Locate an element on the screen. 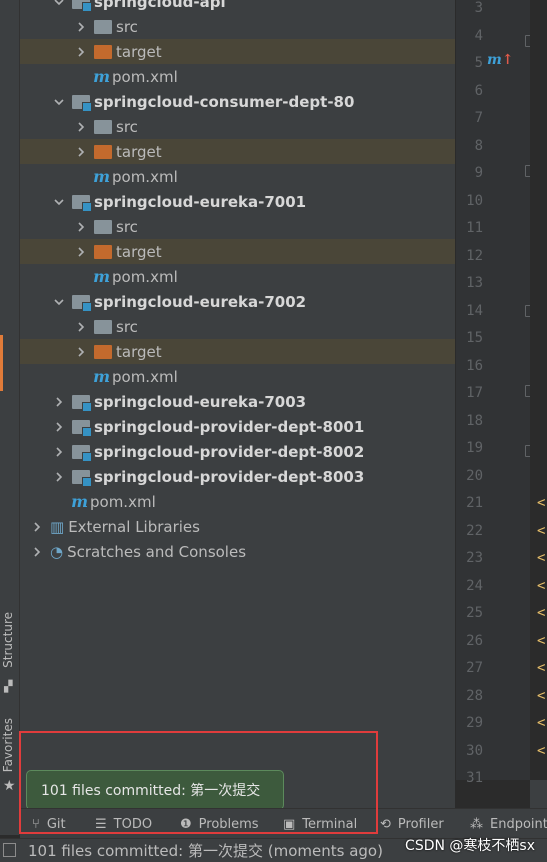 The height and width of the screenshot is (862, 547). tree-item-label: springcloud-provider-dept-8003 is located at coordinates (229, 476).